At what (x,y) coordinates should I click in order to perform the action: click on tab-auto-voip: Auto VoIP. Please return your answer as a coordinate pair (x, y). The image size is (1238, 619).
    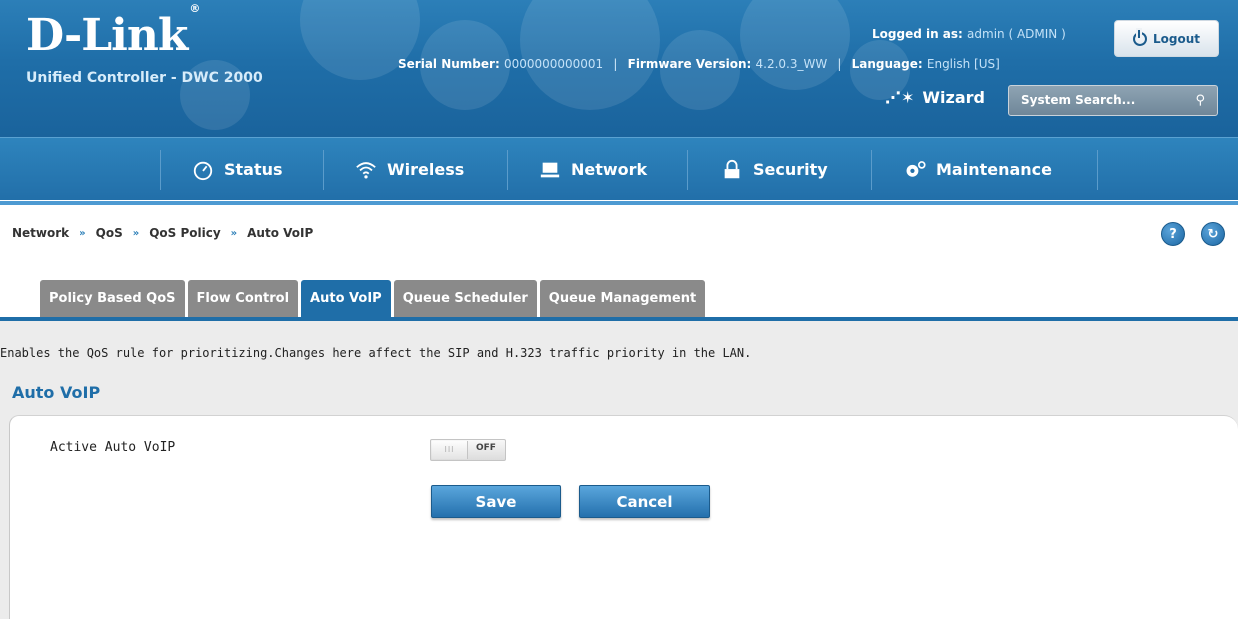
    Looking at the image, I should click on (346, 298).